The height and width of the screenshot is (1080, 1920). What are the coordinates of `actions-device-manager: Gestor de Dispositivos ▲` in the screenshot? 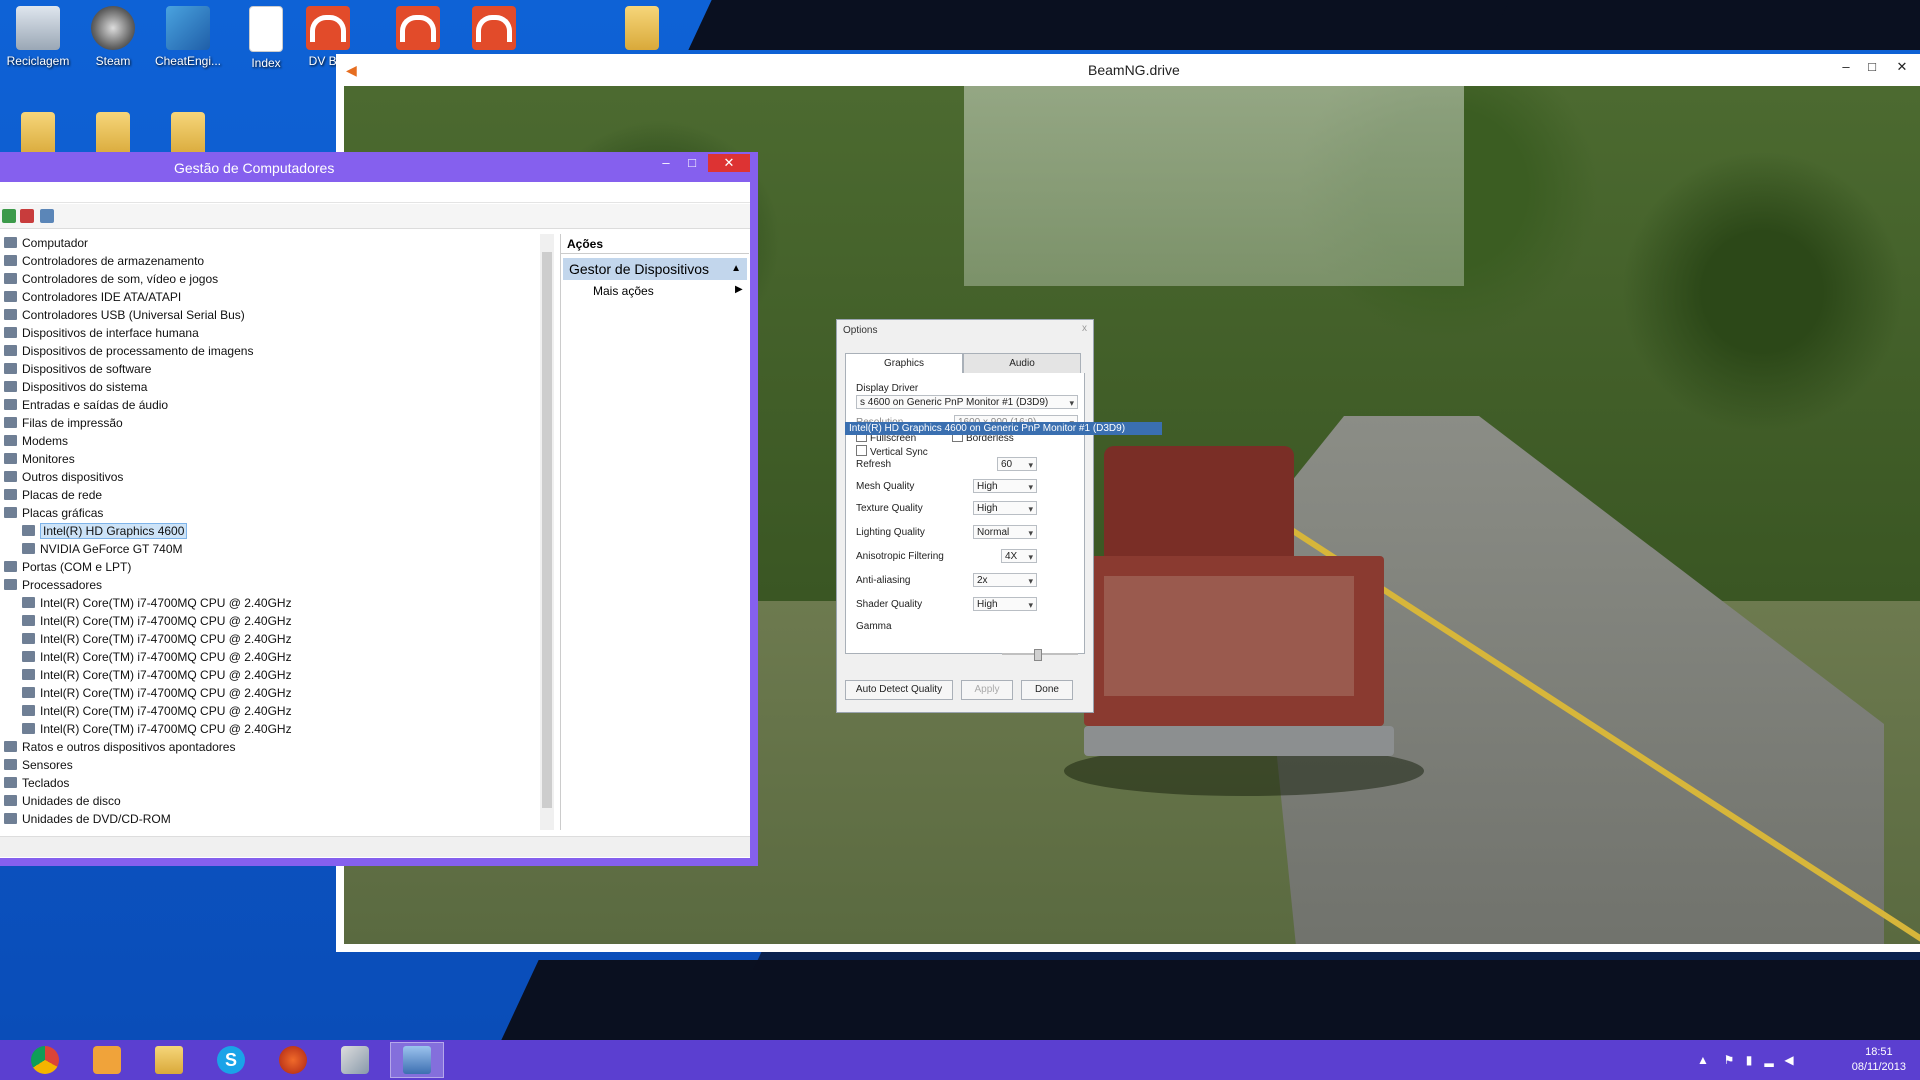 It's located at (655, 269).